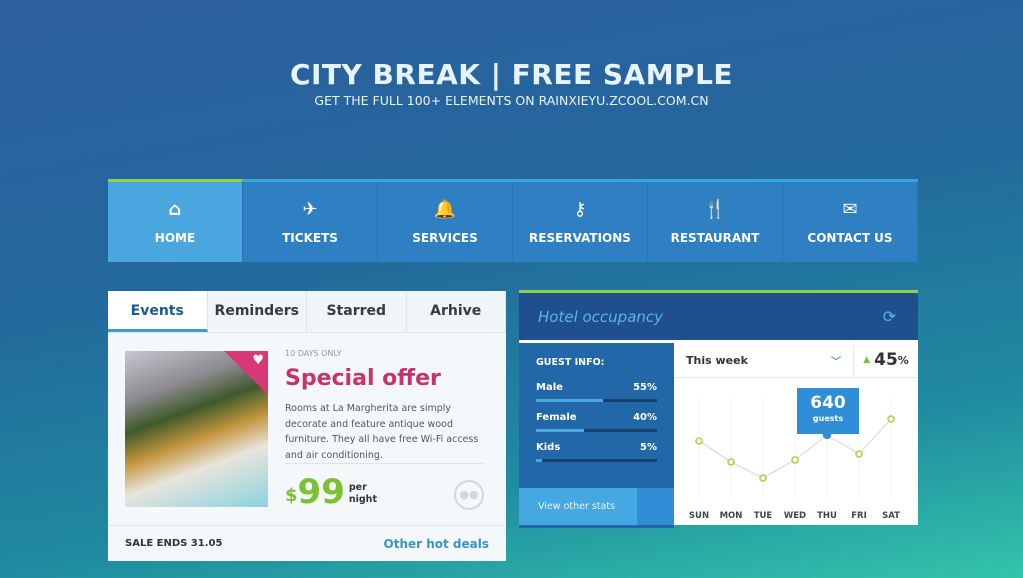  I want to click on occupancy-line-chart: SUN MON TUE WED THU FRI SAT, so click(794, 459).